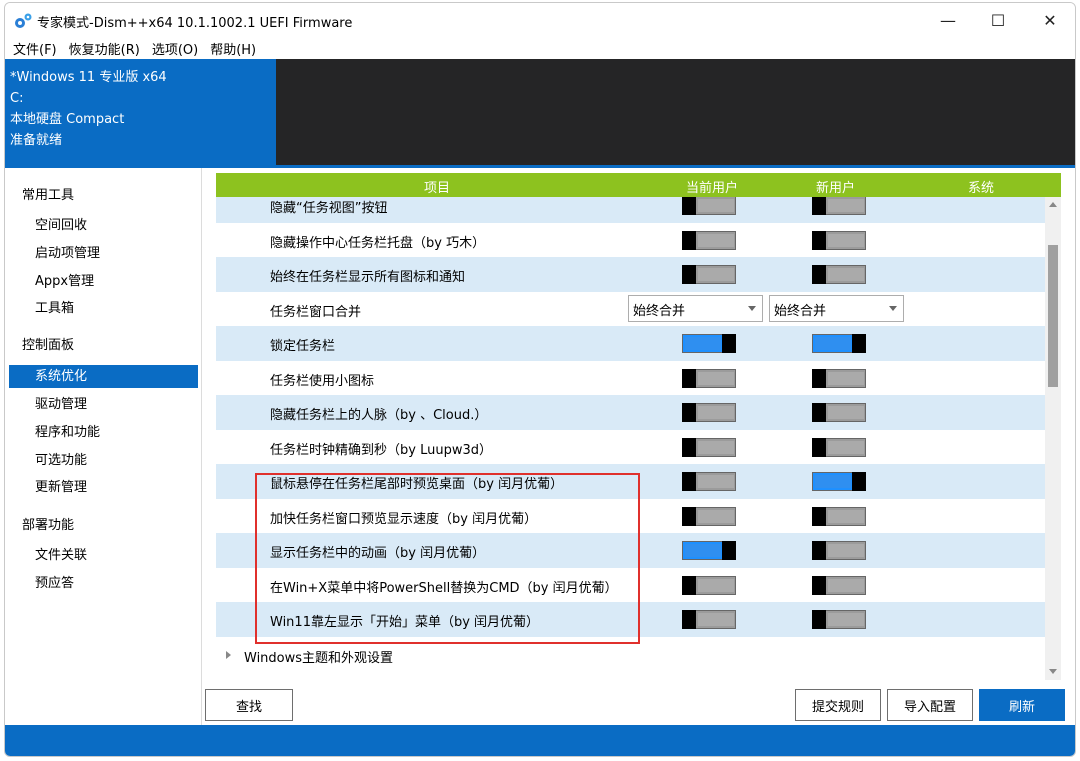  Describe the element at coordinates (444, 588) in the screenshot. I see `row-label: 在Win+X菜单中将PowerShell替换为CMD（by 闰月优葡）` at that location.